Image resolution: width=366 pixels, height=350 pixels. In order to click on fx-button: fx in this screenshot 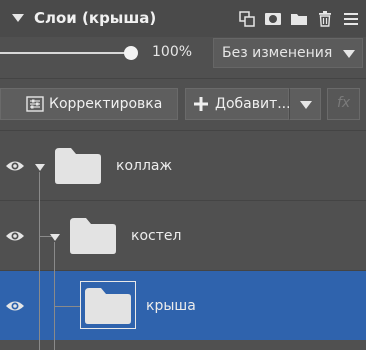, I will do `click(343, 104)`.